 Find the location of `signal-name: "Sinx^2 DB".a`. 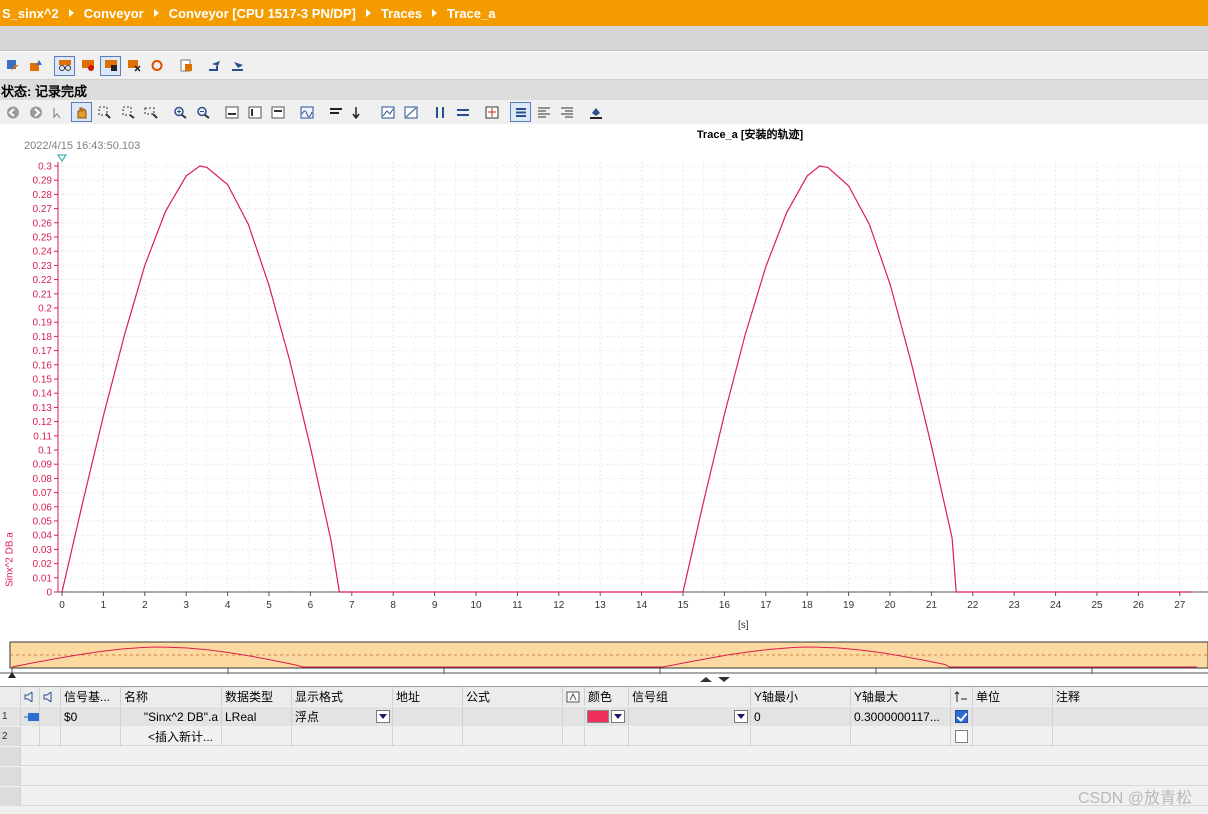

signal-name: "Sinx^2 DB".a is located at coordinates (171, 716).